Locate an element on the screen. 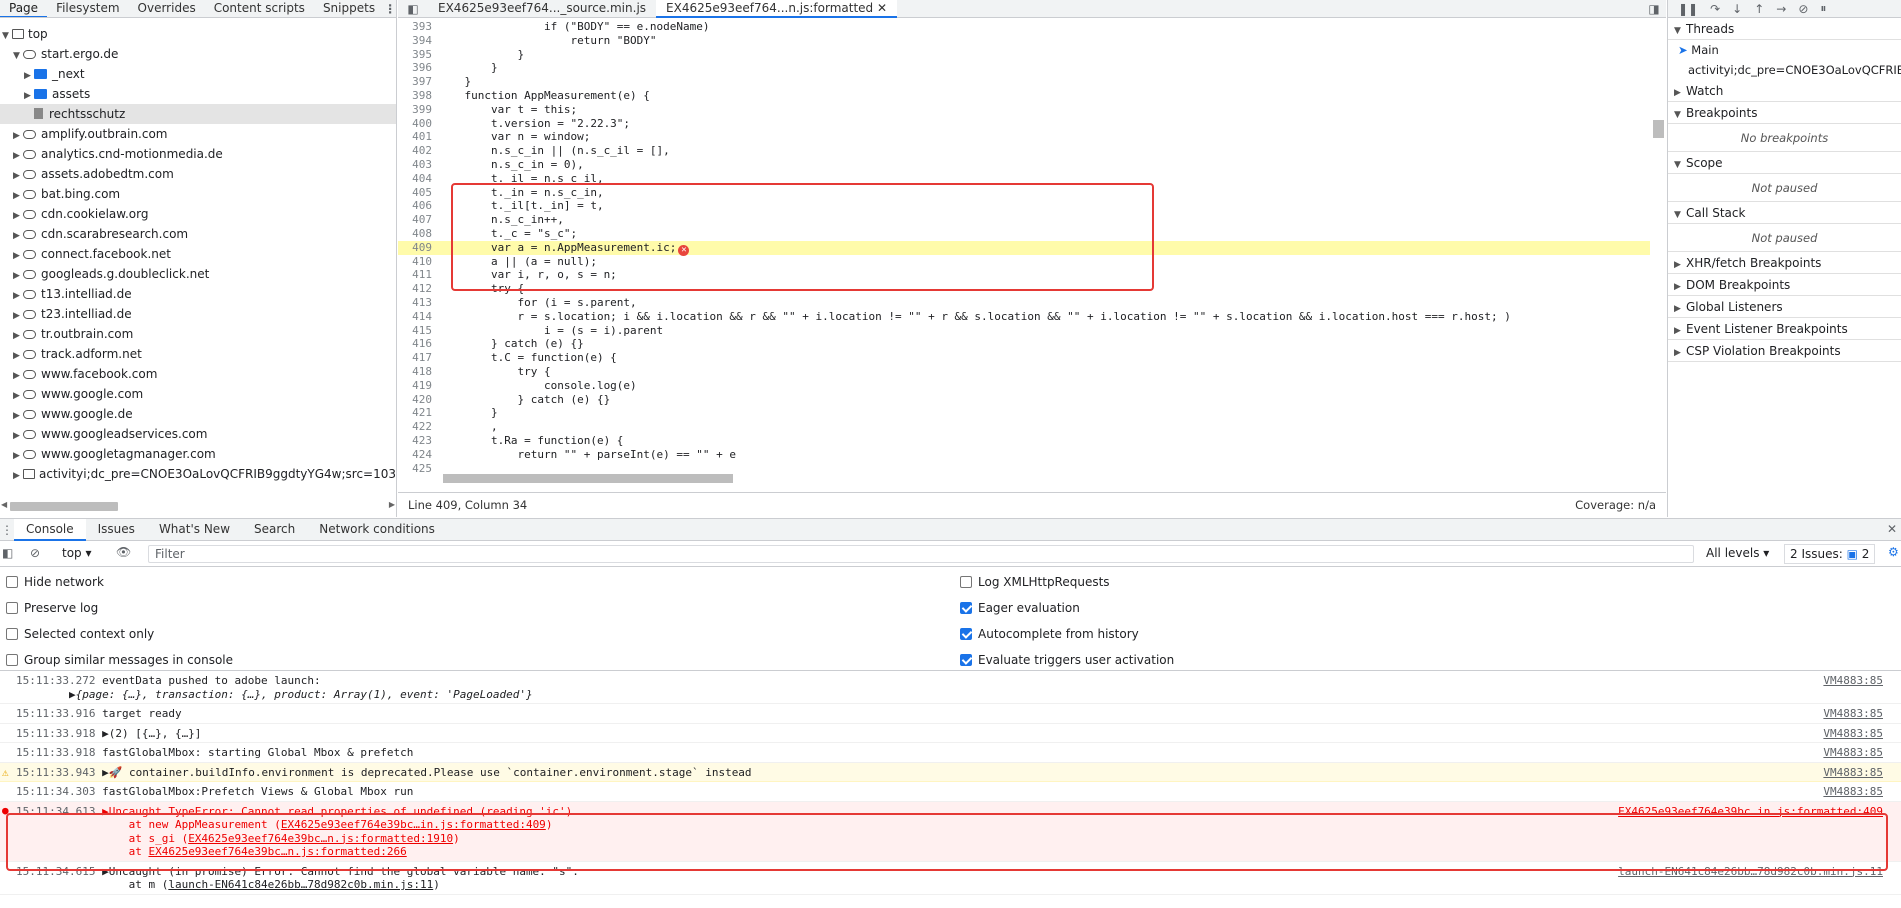 The image size is (1901, 908). line-number: 423 is located at coordinates (418, 441).